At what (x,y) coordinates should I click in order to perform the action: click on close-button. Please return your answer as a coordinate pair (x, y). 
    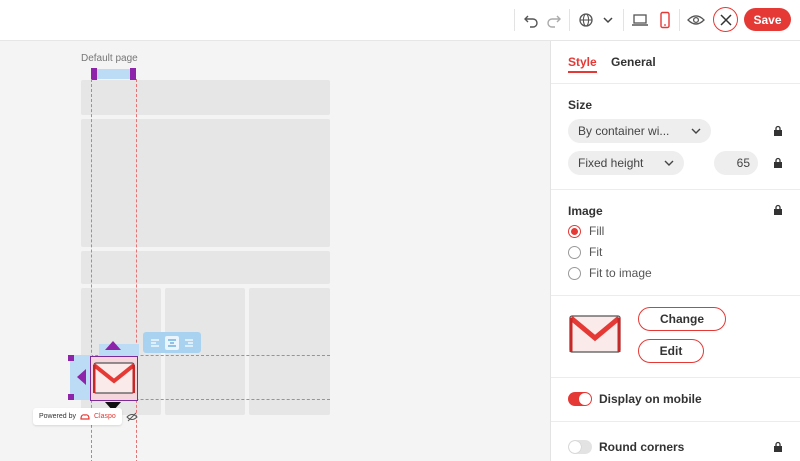
    Looking at the image, I should click on (725, 19).